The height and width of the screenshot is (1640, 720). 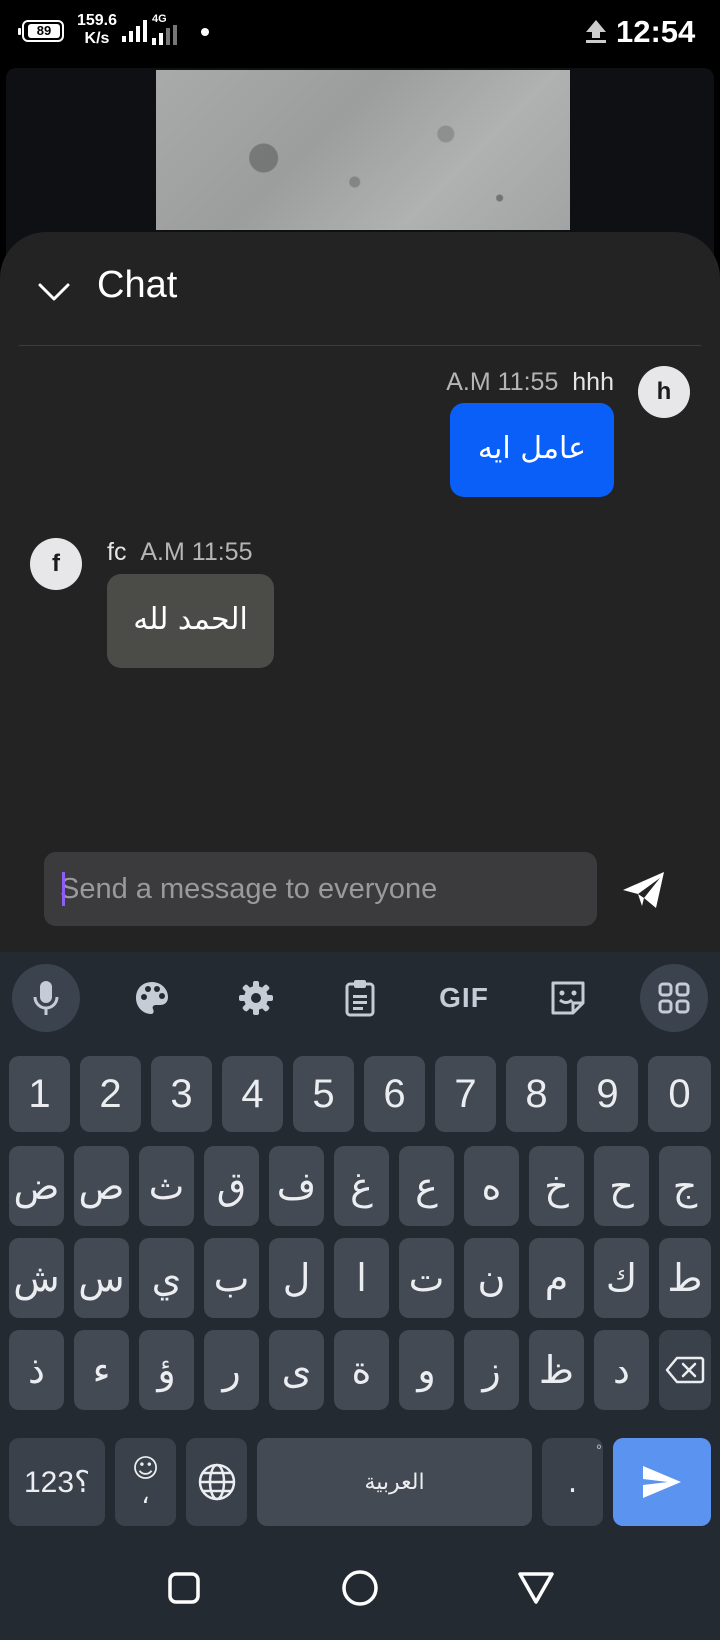 I want to click on key-letter: خ, so click(x=556, y=1186).